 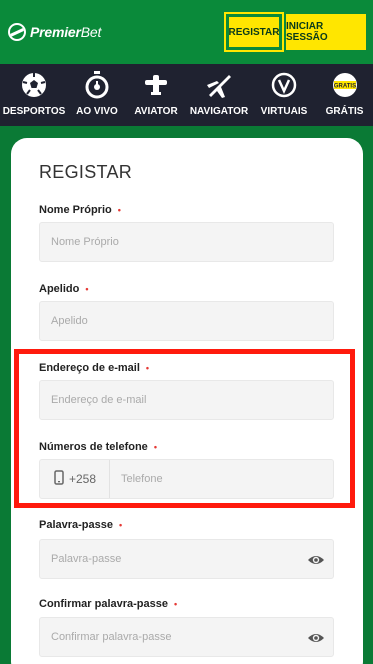 I want to click on stopwatch-icon, so click(x=97, y=85).